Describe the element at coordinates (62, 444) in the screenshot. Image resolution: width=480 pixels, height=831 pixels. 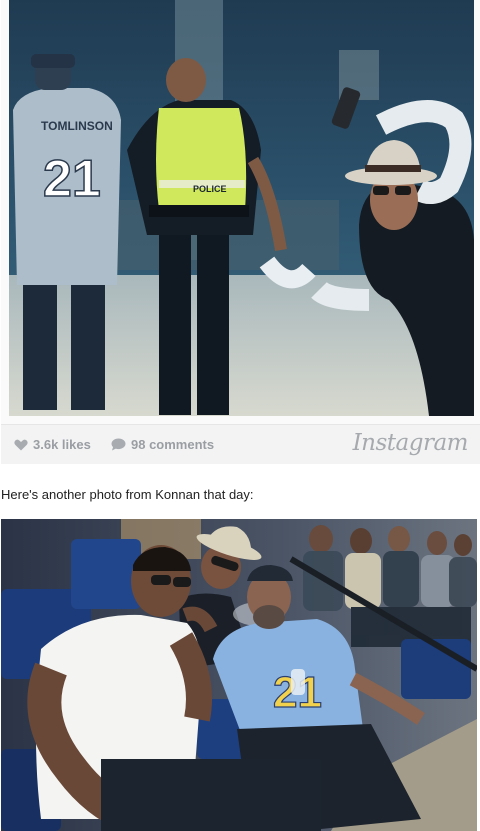
I see `likes-count: 3.6k likes` at that location.